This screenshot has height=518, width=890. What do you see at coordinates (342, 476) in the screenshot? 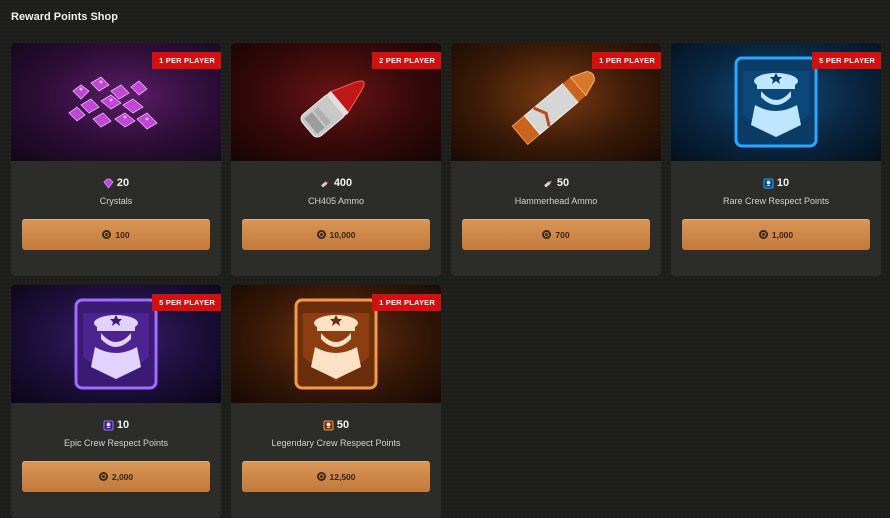
I see `price-value: 12,500` at bounding box center [342, 476].